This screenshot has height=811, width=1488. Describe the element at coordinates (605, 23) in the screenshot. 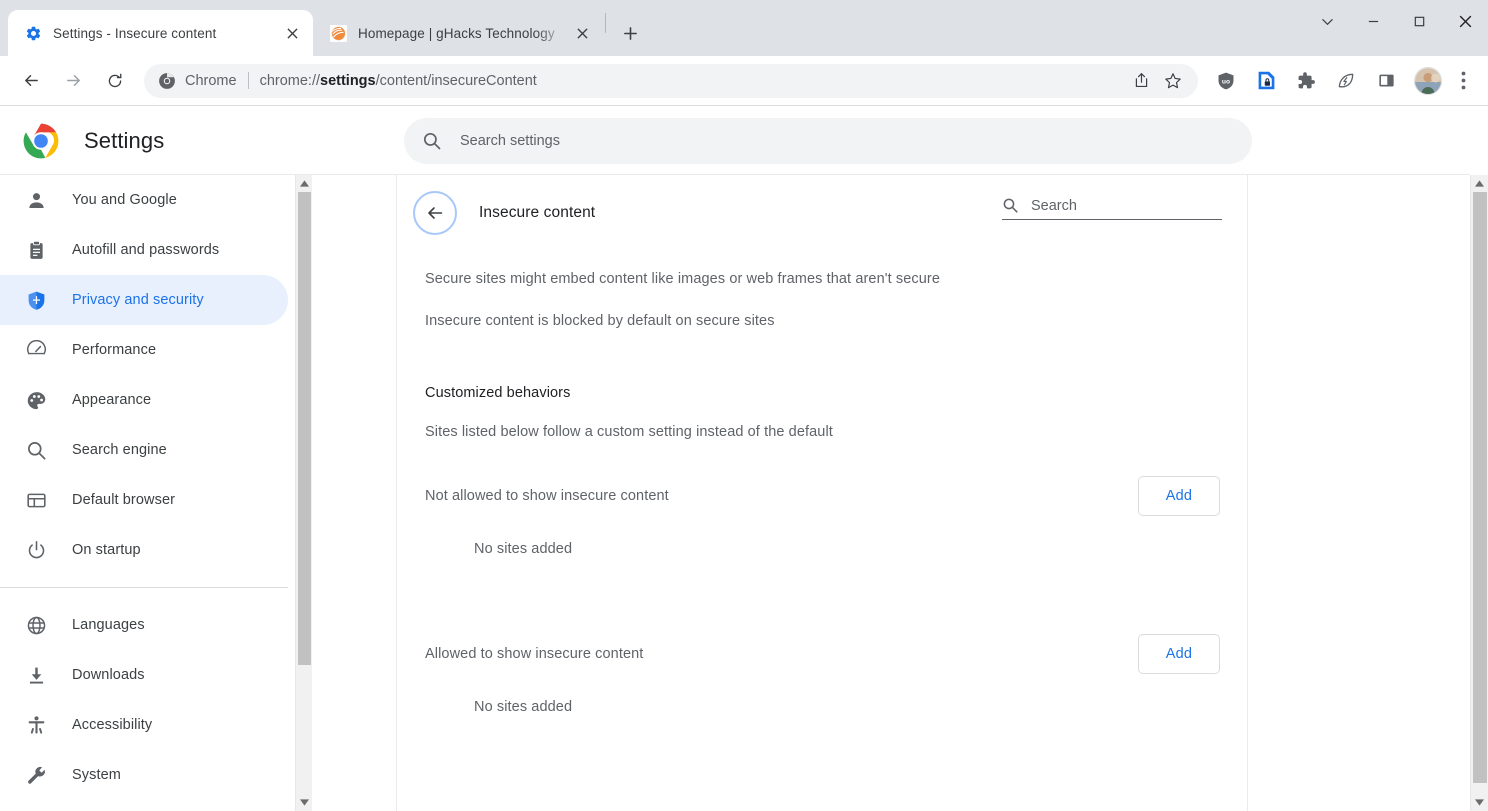

I see `tab-separator` at that location.